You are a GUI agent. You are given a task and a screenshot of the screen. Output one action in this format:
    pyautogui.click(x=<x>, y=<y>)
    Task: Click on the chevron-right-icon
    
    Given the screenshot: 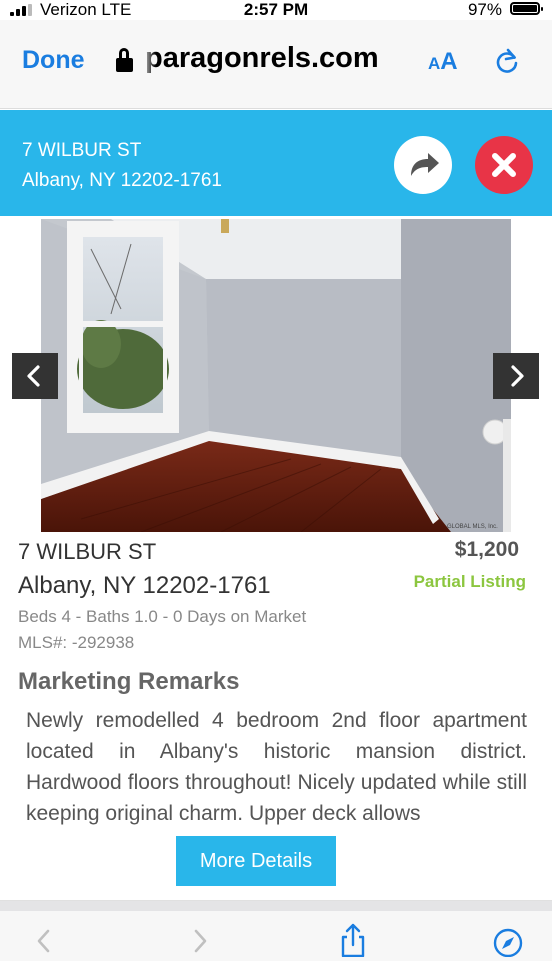 What is the action you would take?
    pyautogui.click(x=517, y=376)
    